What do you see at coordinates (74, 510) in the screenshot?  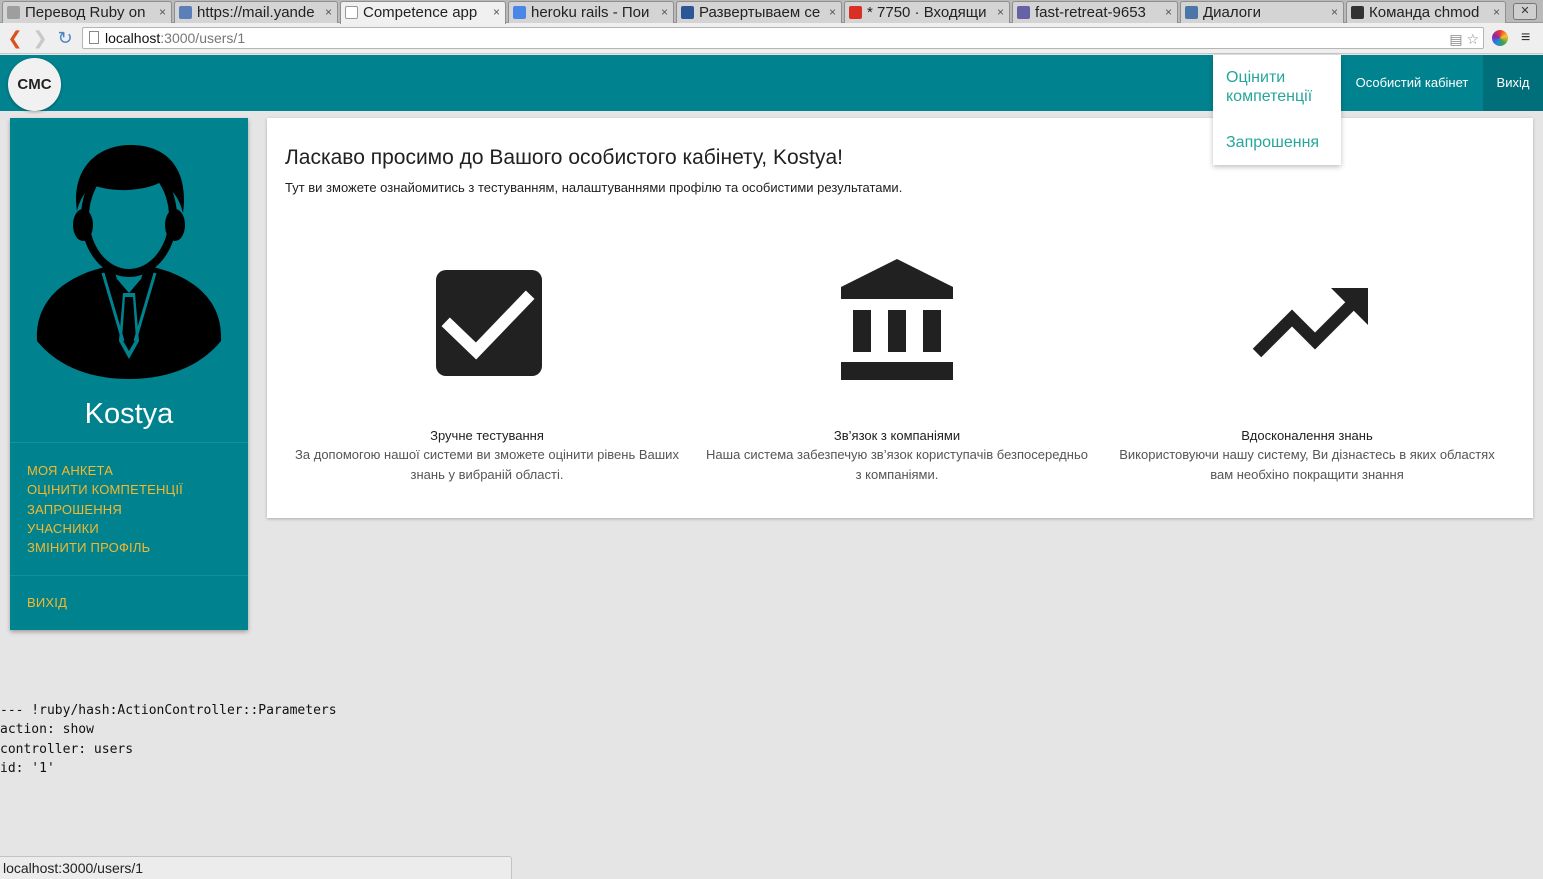 I see `sidebar-item-invitations: ЗАПРОШЕННЯ` at bounding box center [74, 510].